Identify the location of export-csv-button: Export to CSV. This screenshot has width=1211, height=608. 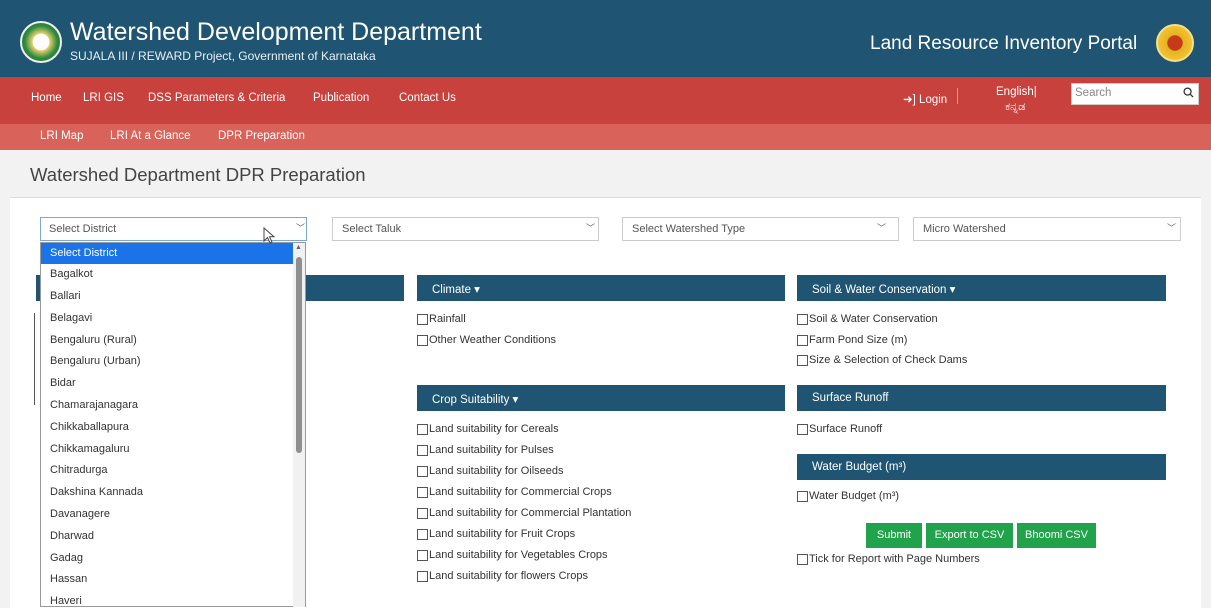
(969, 535).